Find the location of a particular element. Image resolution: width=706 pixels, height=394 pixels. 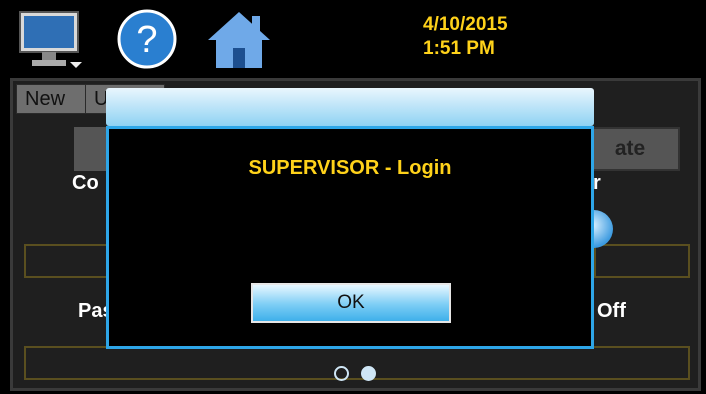

dialog-titlebar is located at coordinates (350, 107).